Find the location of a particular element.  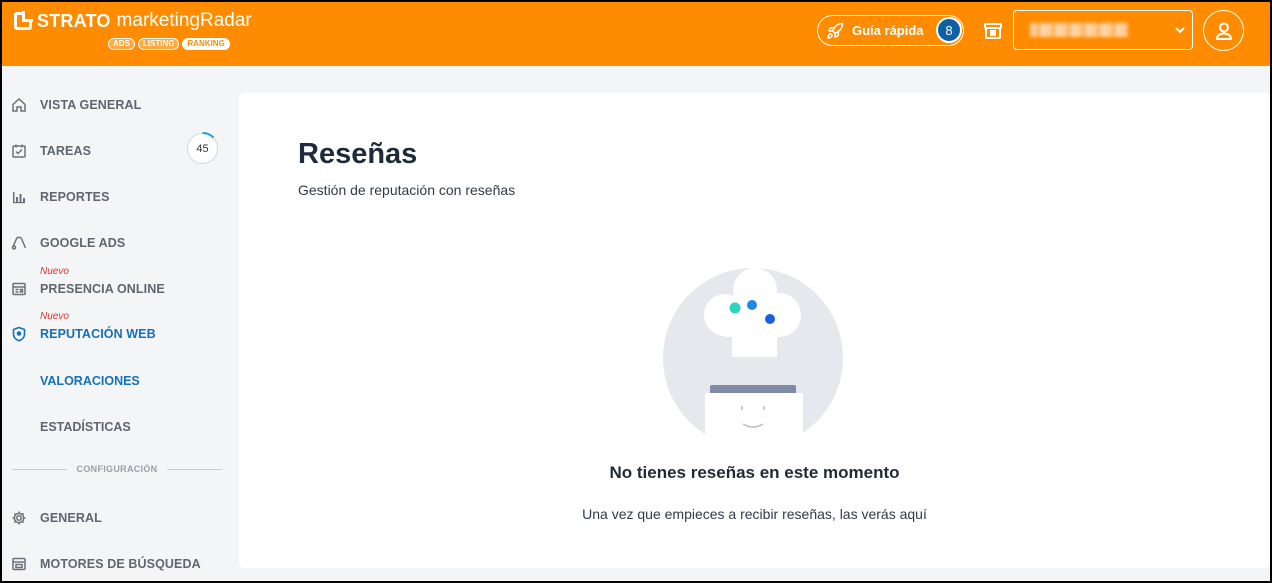

page-title: Reseñas is located at coordinates (358, 154).